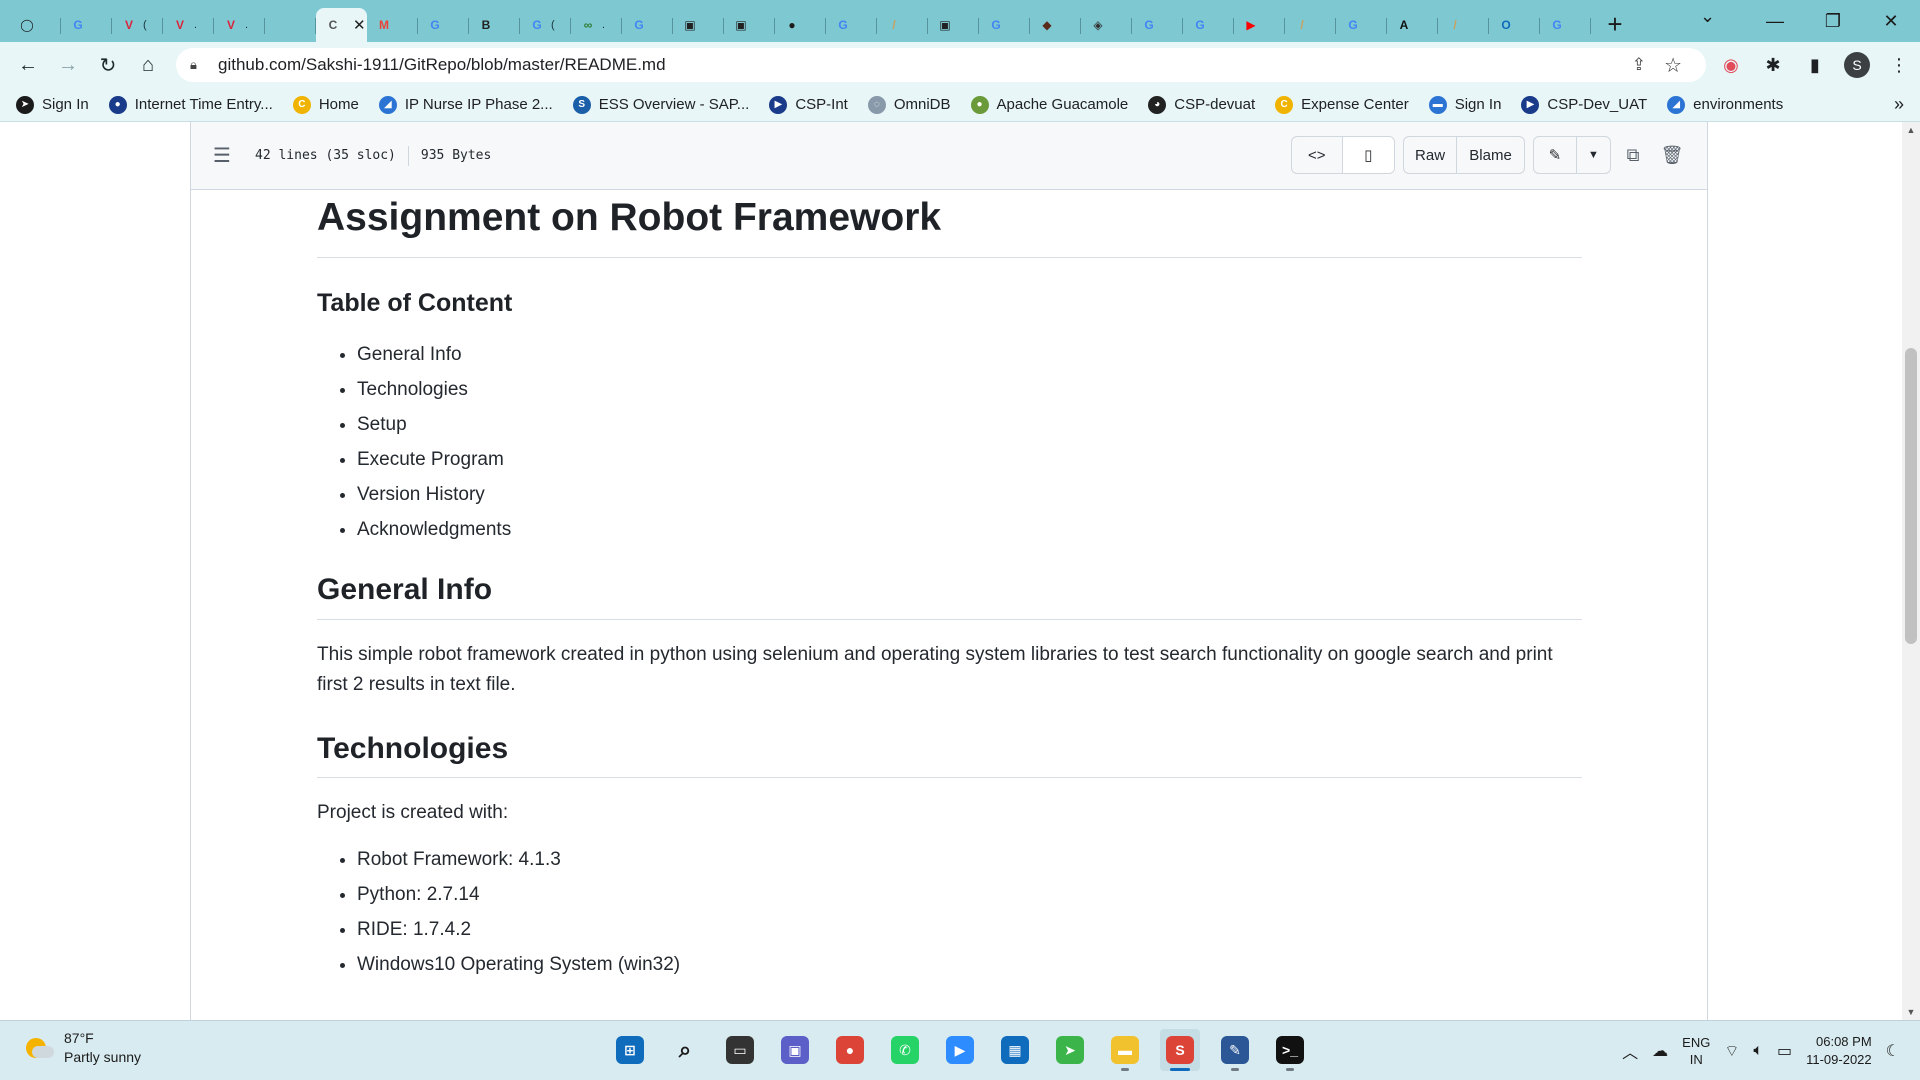  What do you see at coordinates (1368, 155) in the screenshot?
I see `preview-file-icon: ▯` at bounding box center [1368, 155].